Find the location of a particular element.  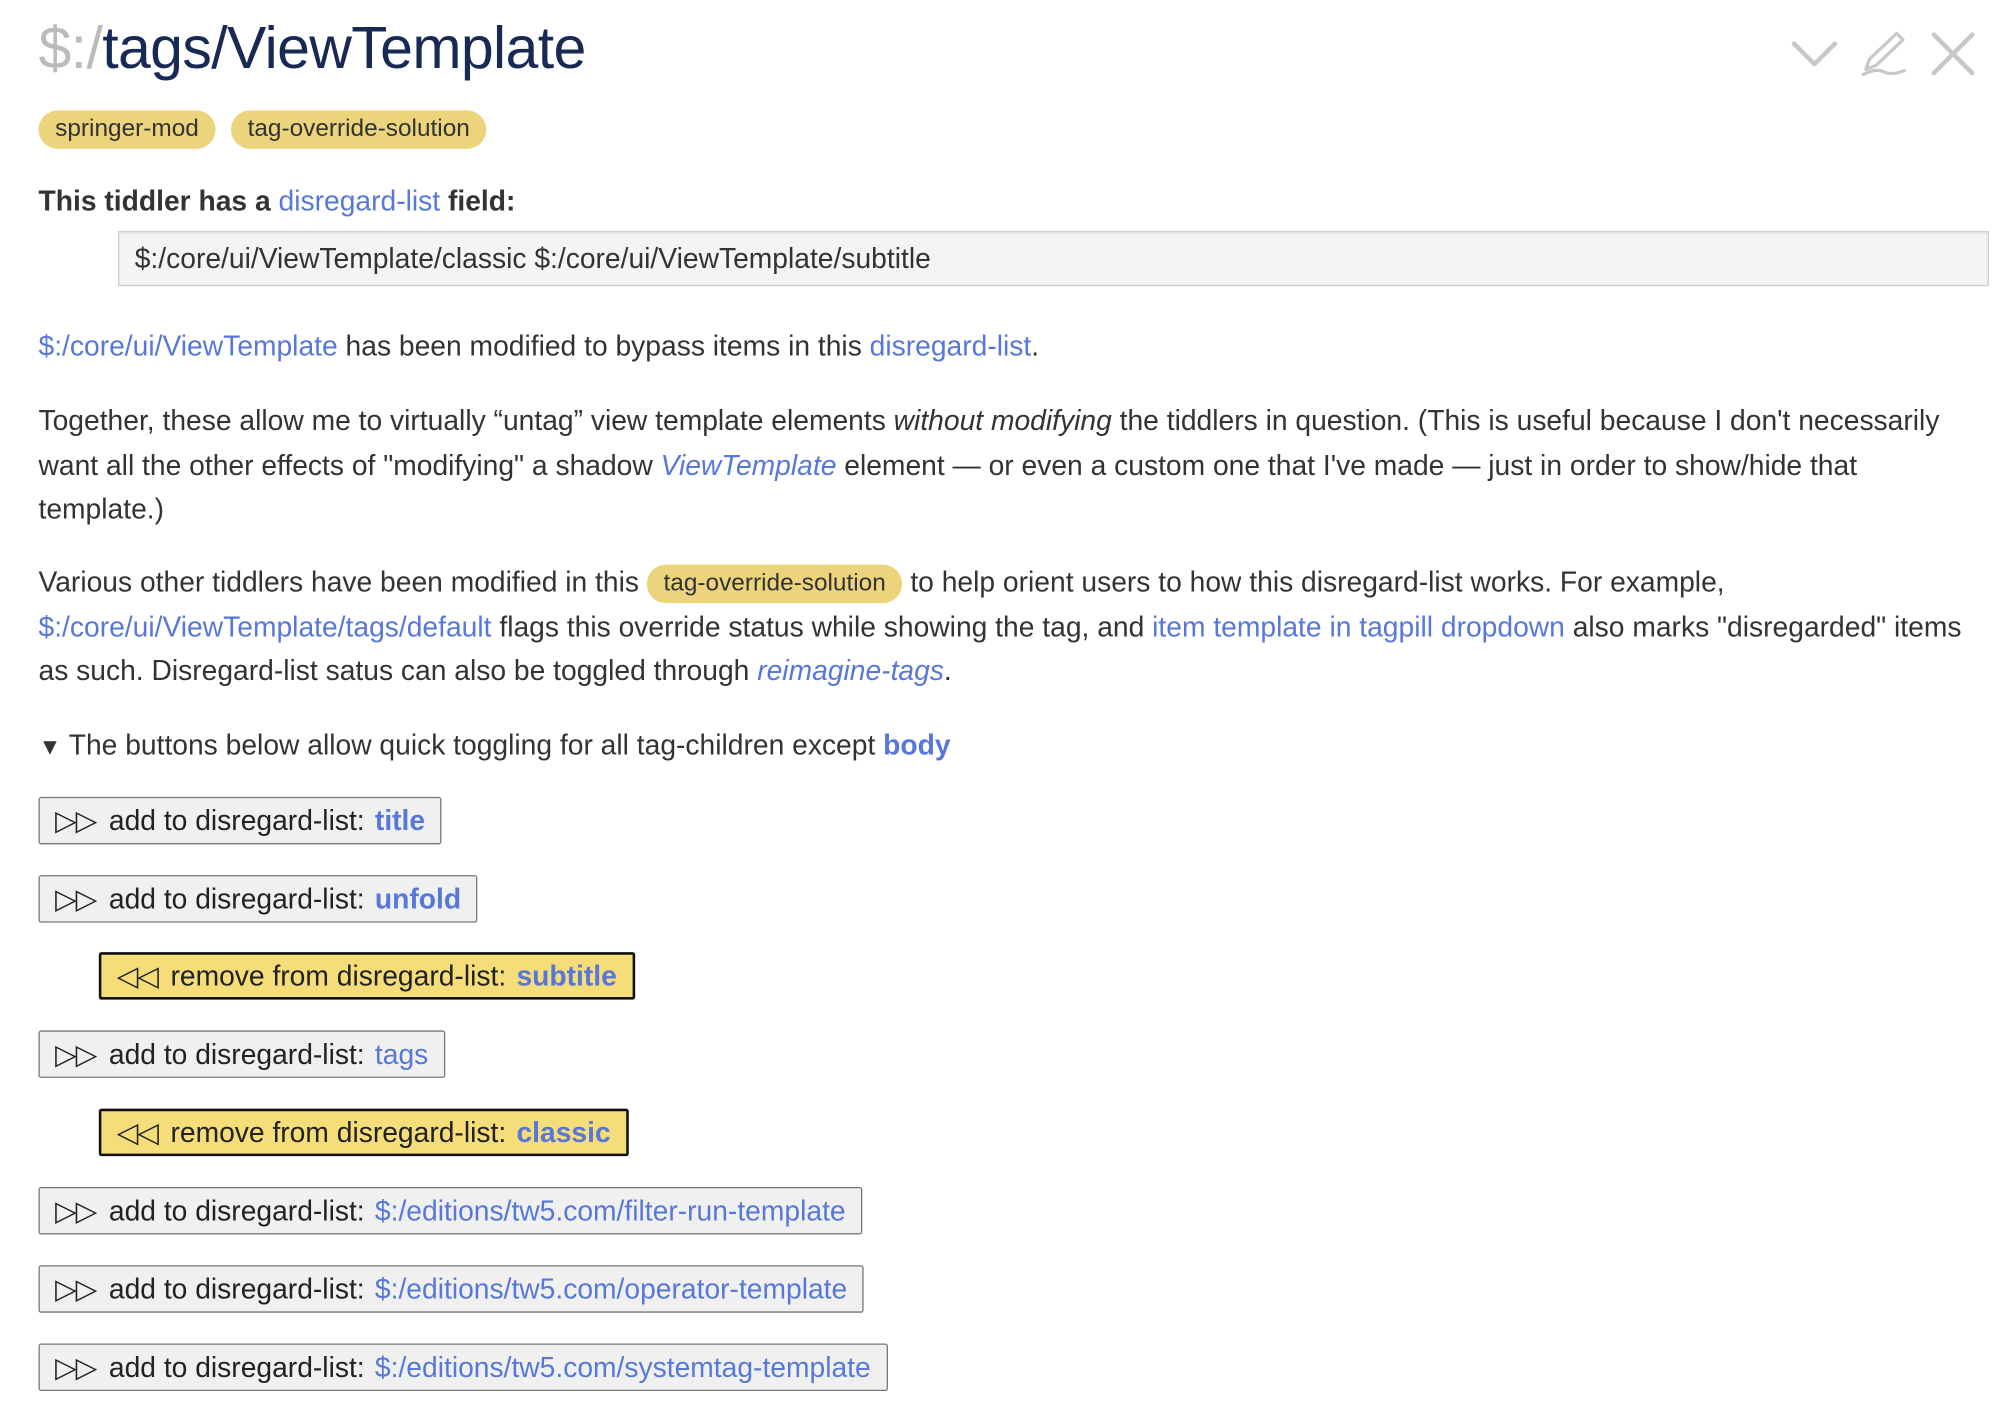

tagpill-dropdown-link: item template in tagpill dropdown is located at coordinates (1358, 626).